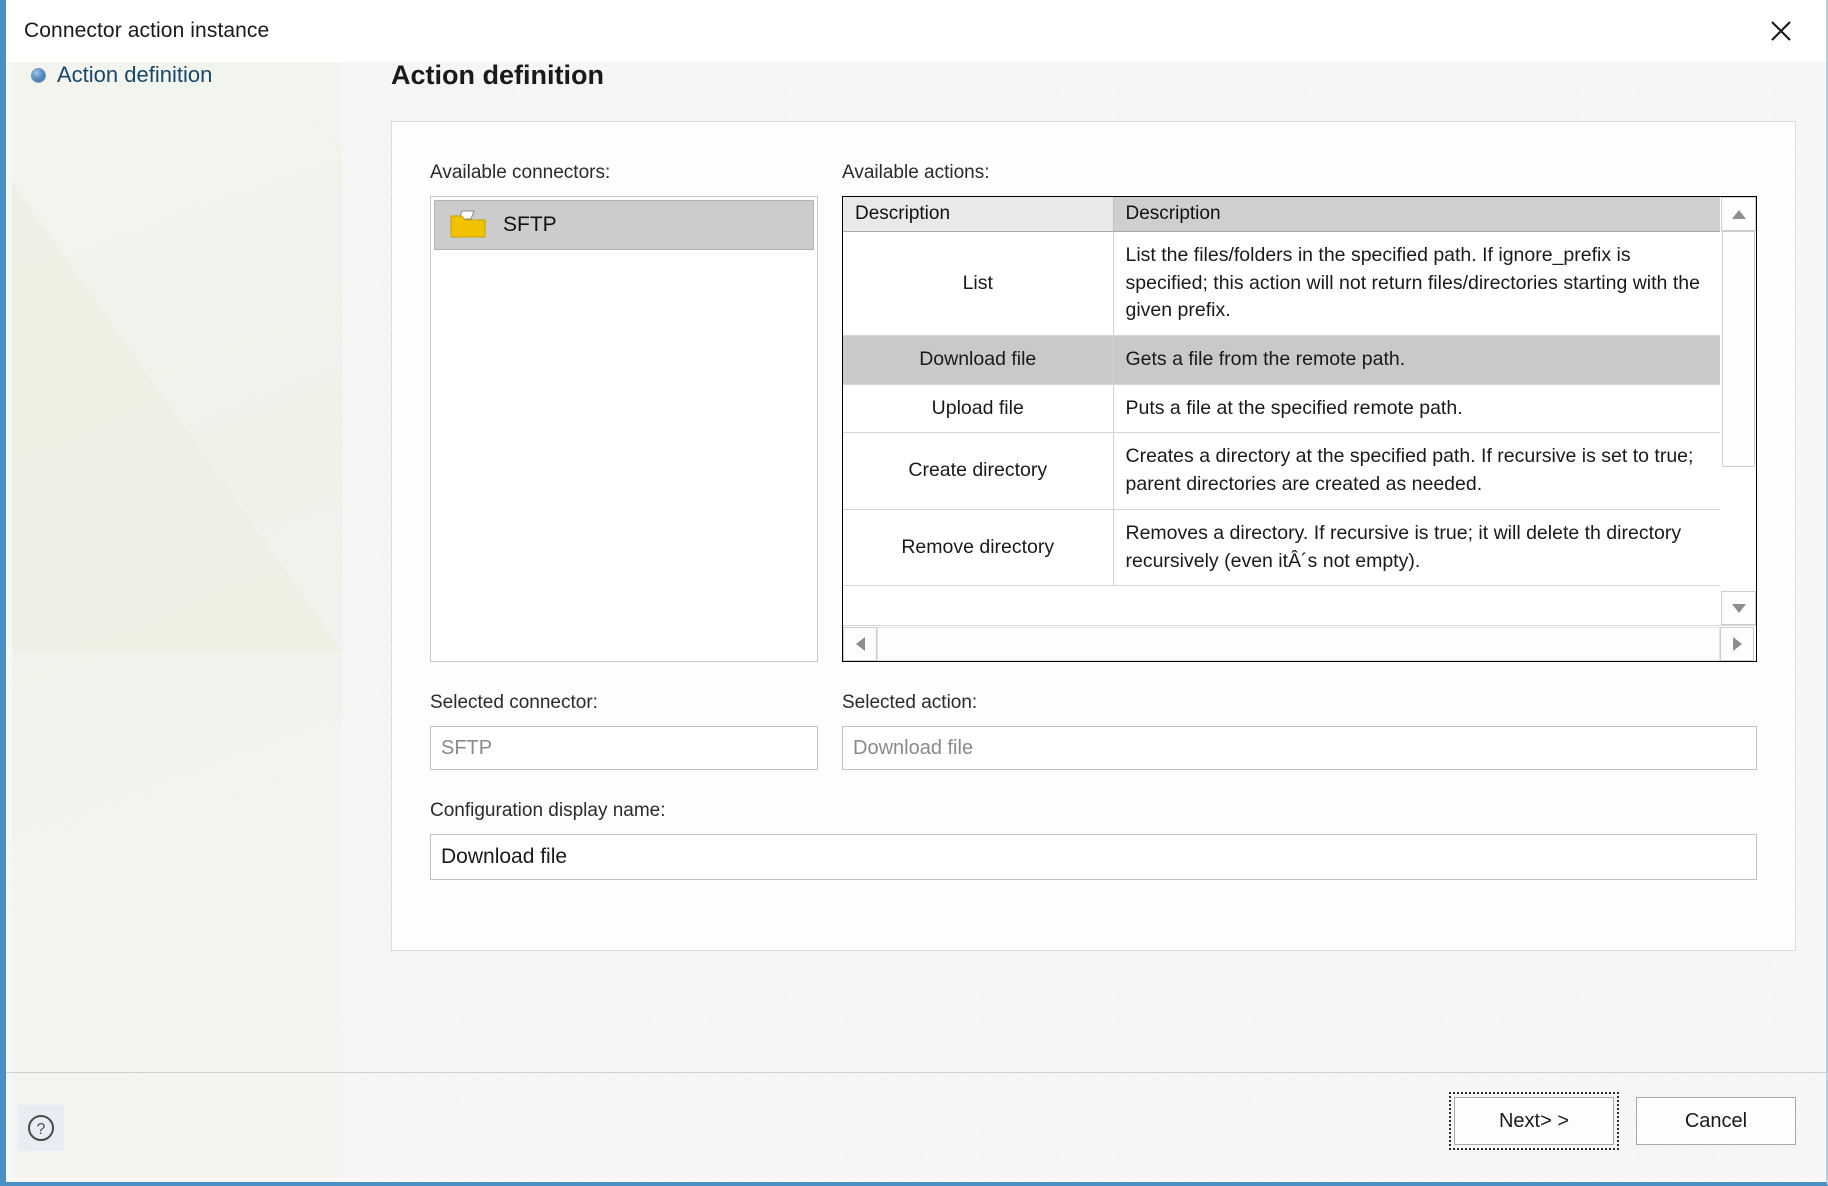  What do you see at coordinates (978, 471) in the screenshot?
I see `action-name-cell: Create directory` at bounding box center [978, 471].